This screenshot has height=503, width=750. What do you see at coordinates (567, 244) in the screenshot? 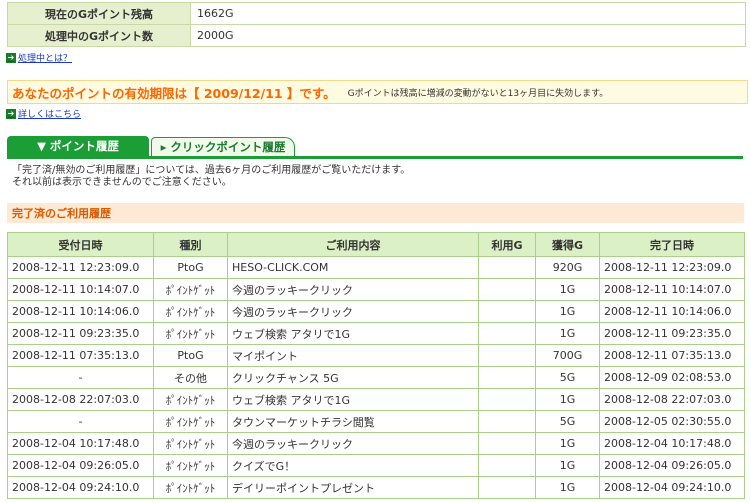
I see `column-header: 獲得G` at bounding box center [567, 244].